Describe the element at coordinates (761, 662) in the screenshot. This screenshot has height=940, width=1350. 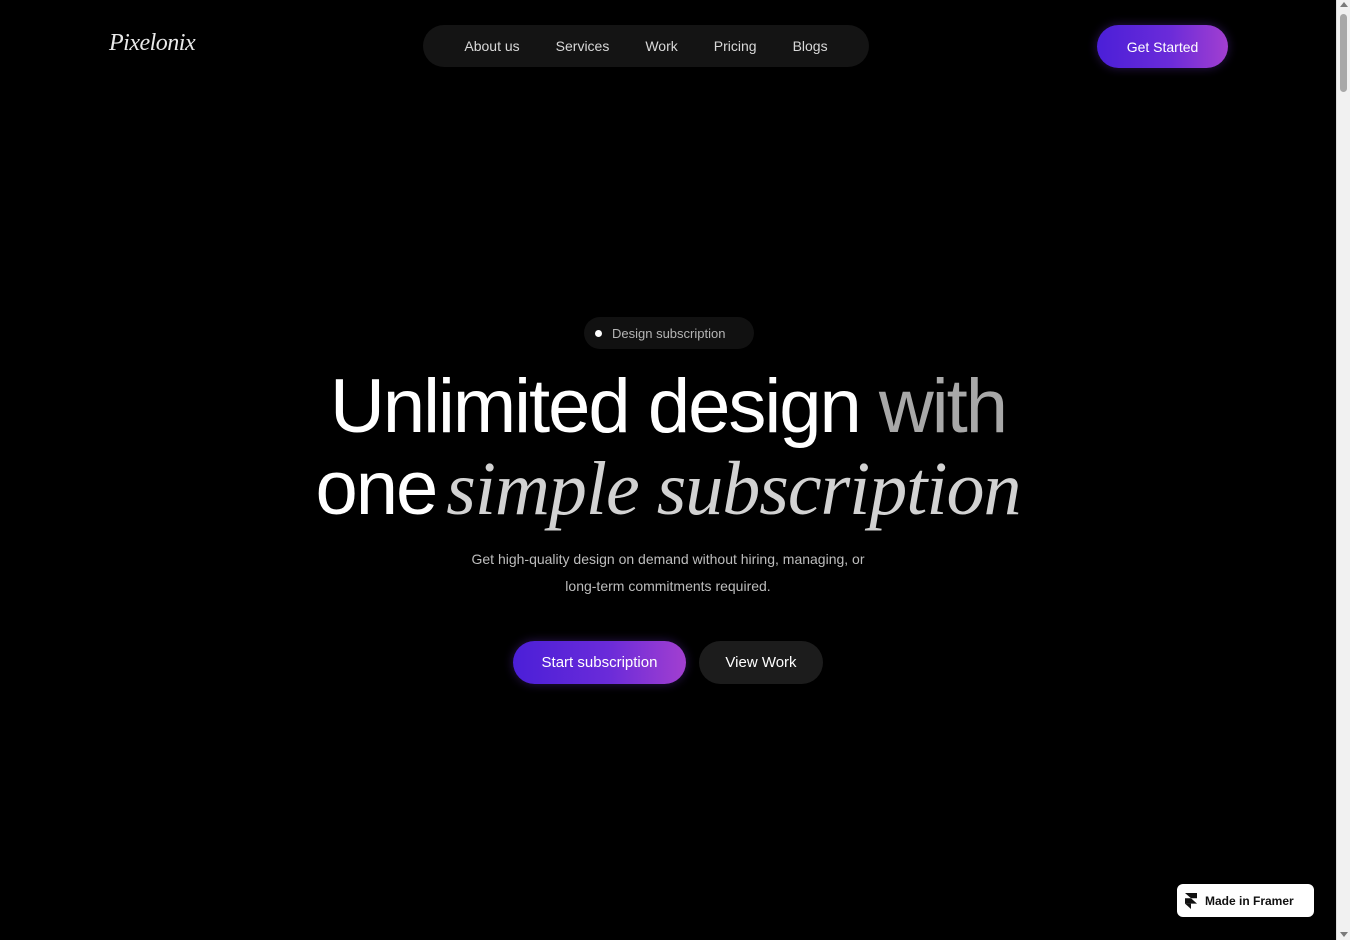
I see `view-work-button: View Work` at that location.